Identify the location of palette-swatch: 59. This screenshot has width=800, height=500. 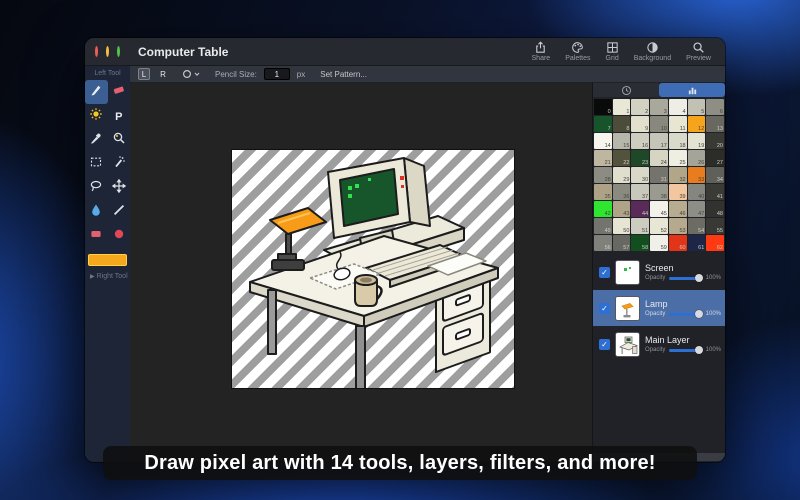
(659, 243).